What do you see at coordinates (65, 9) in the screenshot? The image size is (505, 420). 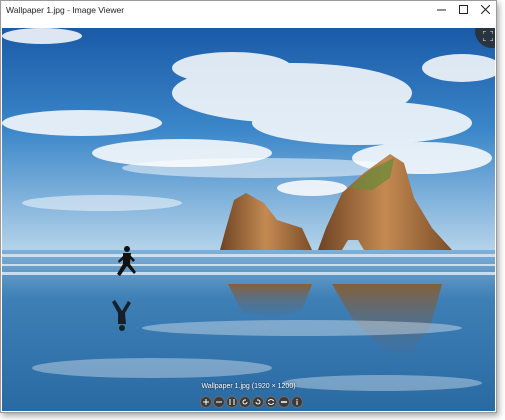 I see `window-title: Wallpaper 1.jpg - Image Viewer` at bounding box center [65, 9].